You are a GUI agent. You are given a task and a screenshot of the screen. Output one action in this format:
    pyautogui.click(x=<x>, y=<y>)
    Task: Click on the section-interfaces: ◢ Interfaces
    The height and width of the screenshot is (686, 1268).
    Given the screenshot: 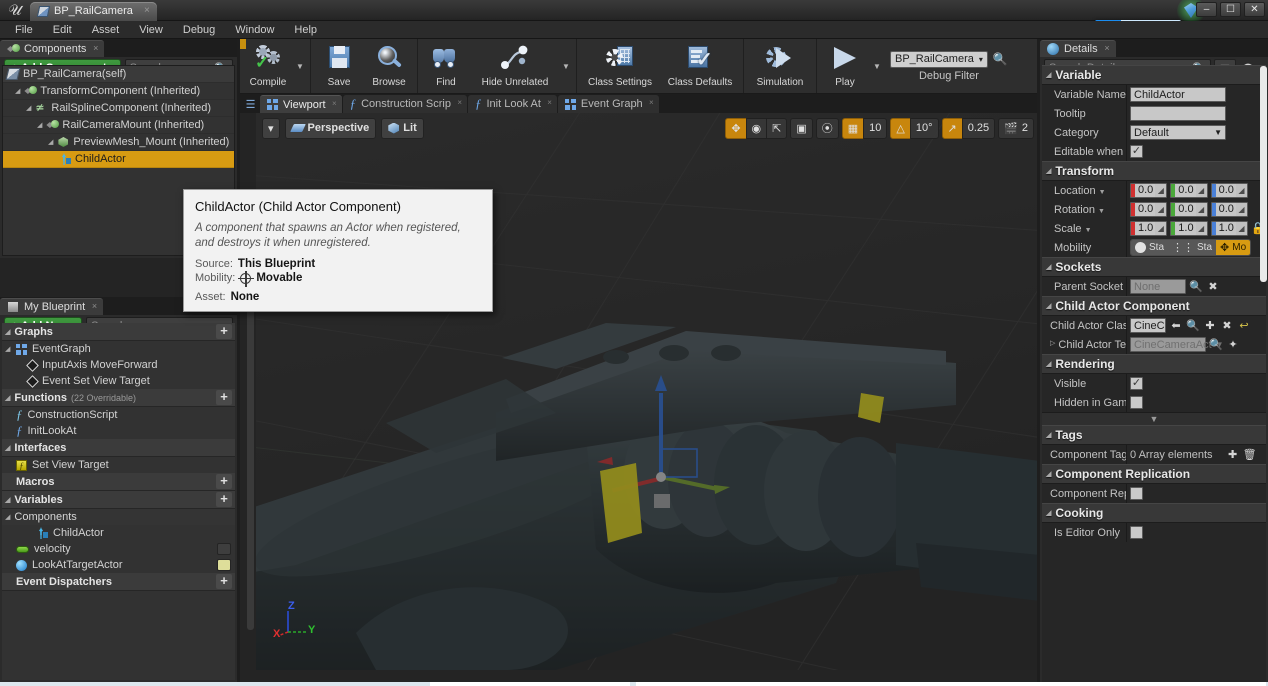 What is the action you would take?
    pyautogui.click(x=118, y=448)
    